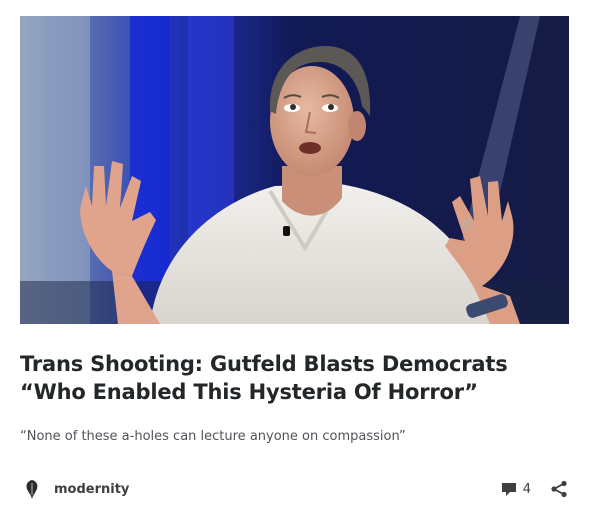 This screenshot has width=589, height=520. I want to click on post-meta: modernity 4, so click(294, 489).